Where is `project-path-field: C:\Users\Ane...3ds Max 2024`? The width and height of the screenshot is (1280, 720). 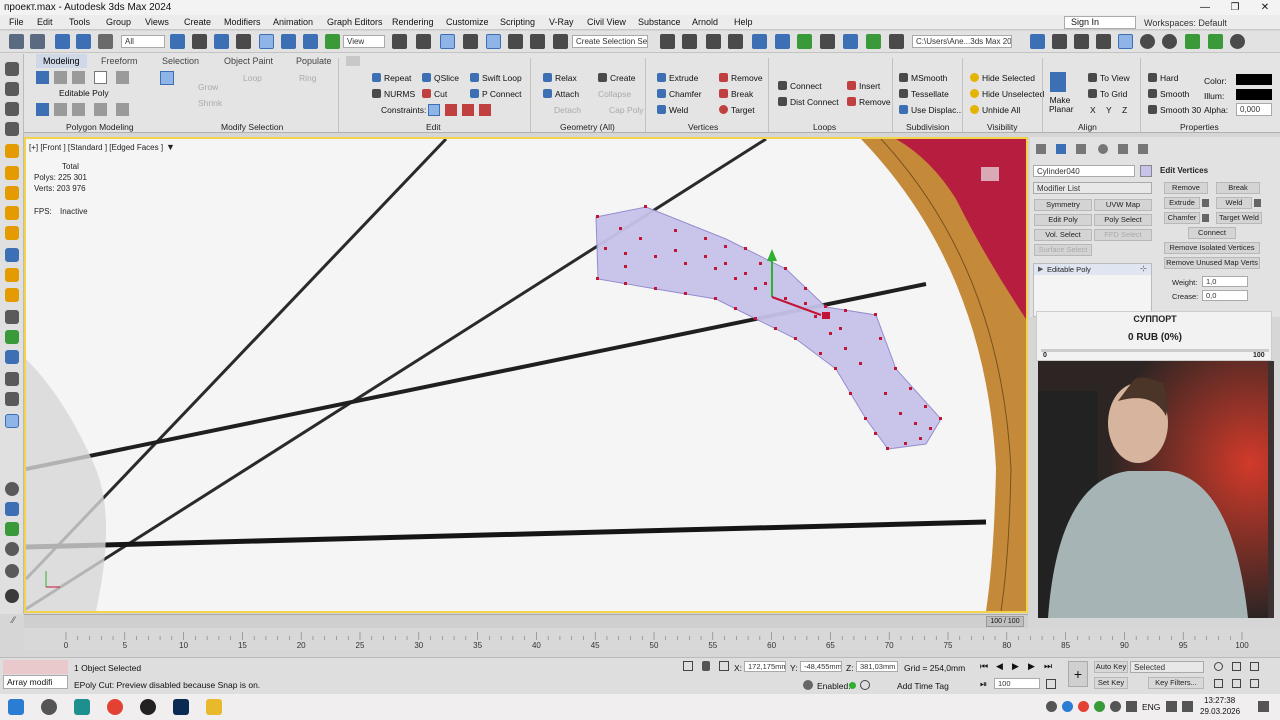 project-path-field: C:\Users\Ane...3ds Max 2024 is located at coordinates (962, 41).